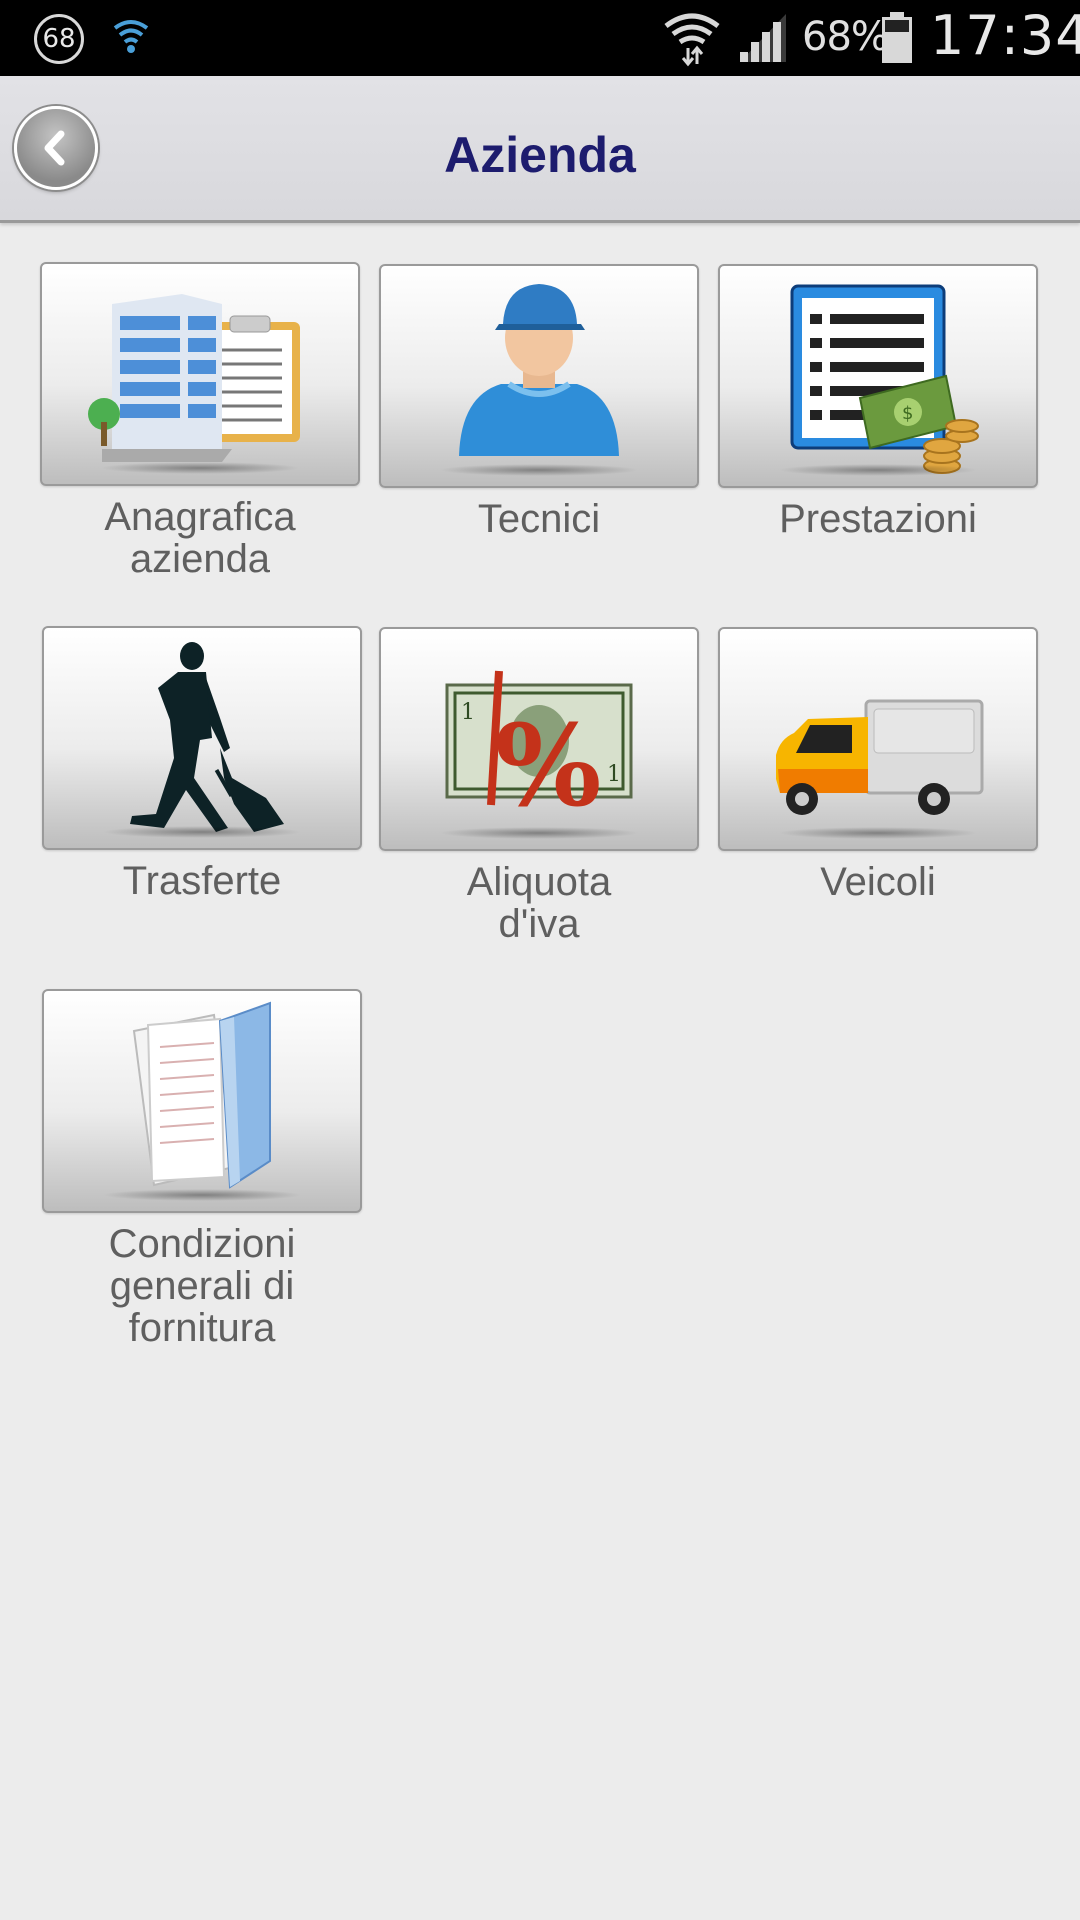 This screenshot has width=1080, height=1920. Describe the element at coordinates (131, 36) in the screenshot. I see `wifi-icon` at that location.